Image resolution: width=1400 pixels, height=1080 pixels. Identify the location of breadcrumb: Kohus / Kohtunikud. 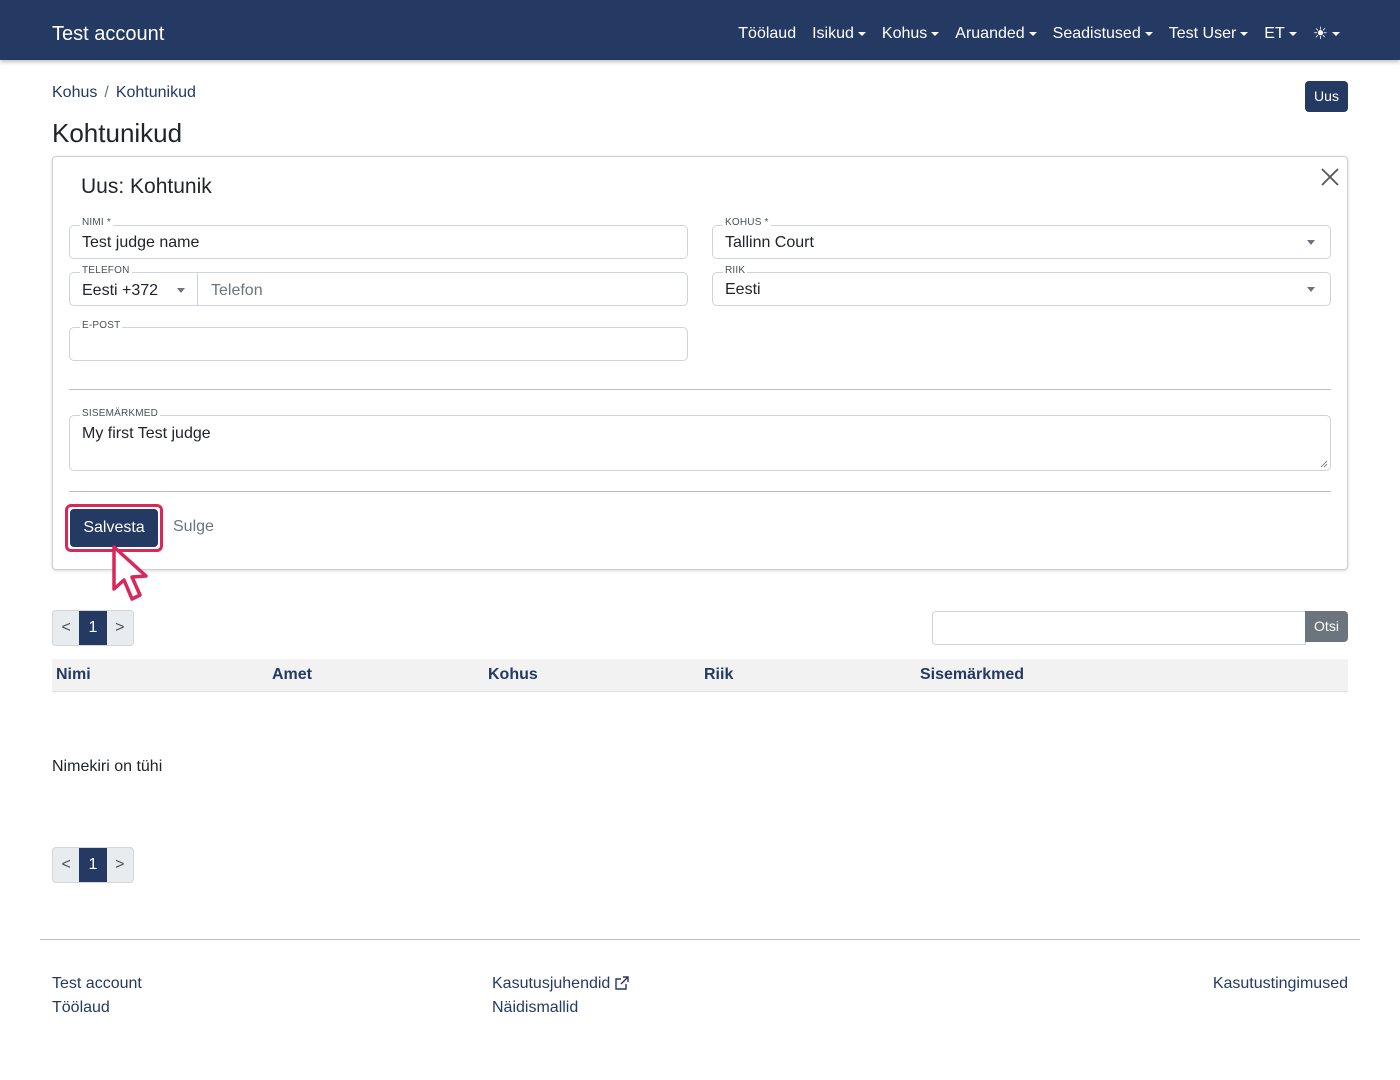
(124, 93).